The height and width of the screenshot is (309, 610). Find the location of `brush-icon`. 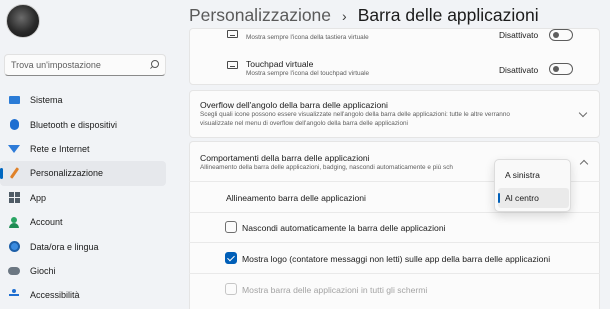

brush-icon is located at coordinates (14, 173).